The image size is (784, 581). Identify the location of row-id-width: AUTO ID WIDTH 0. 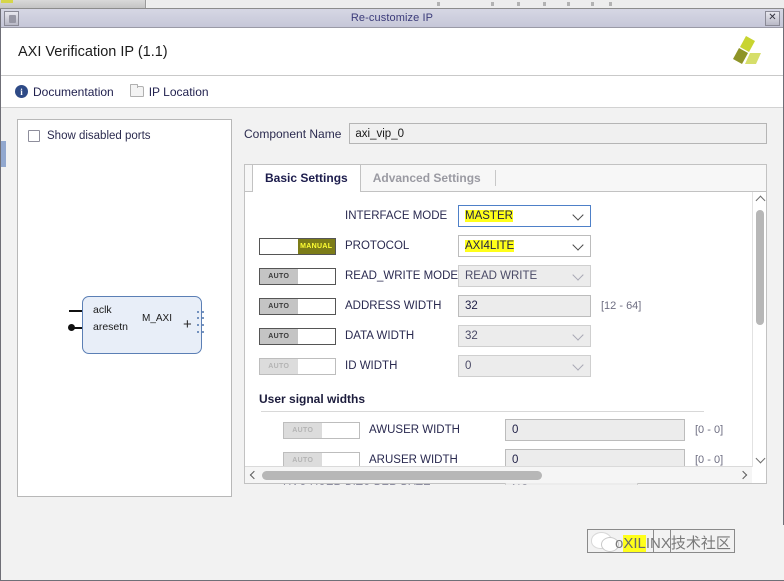
(488, 366).